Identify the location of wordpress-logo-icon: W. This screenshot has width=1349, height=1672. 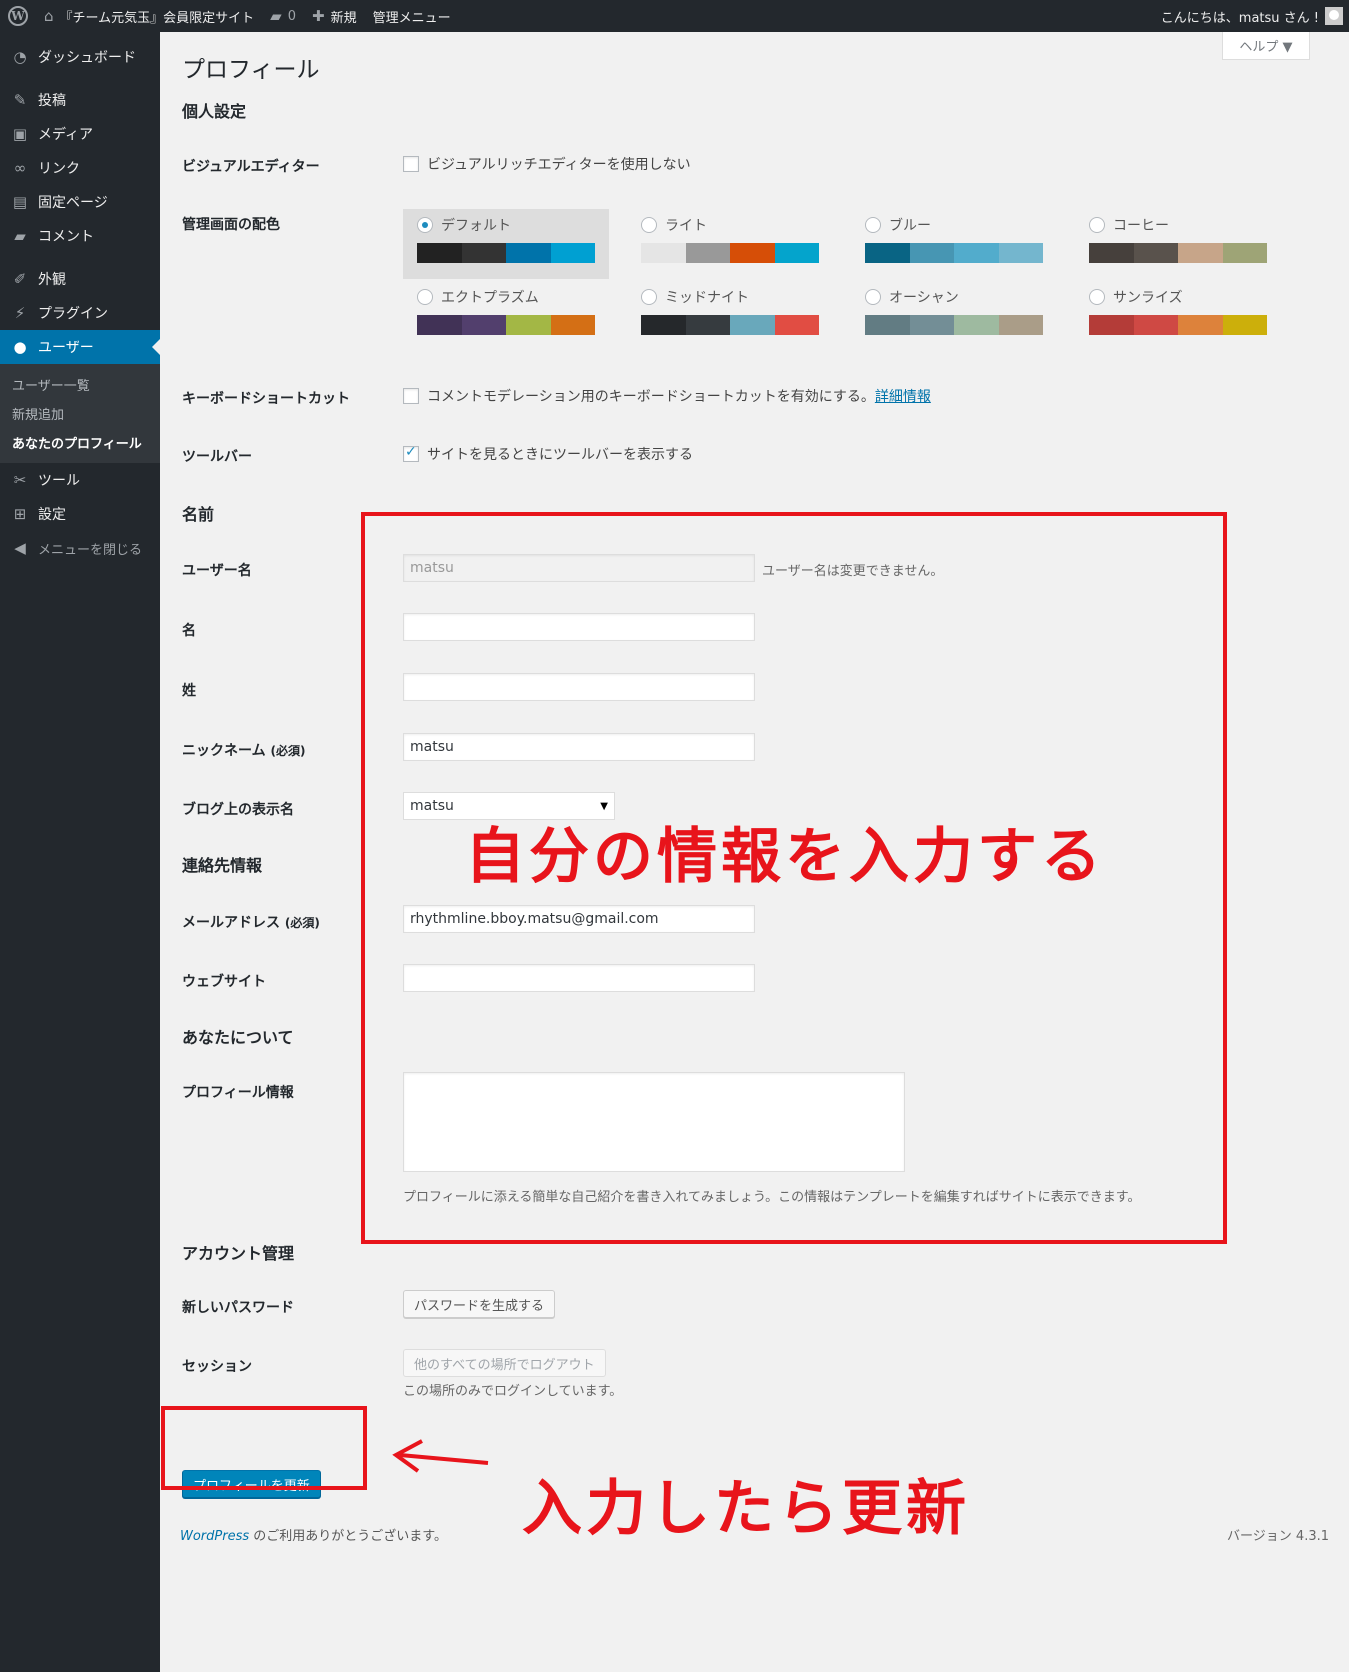
(18, 16).